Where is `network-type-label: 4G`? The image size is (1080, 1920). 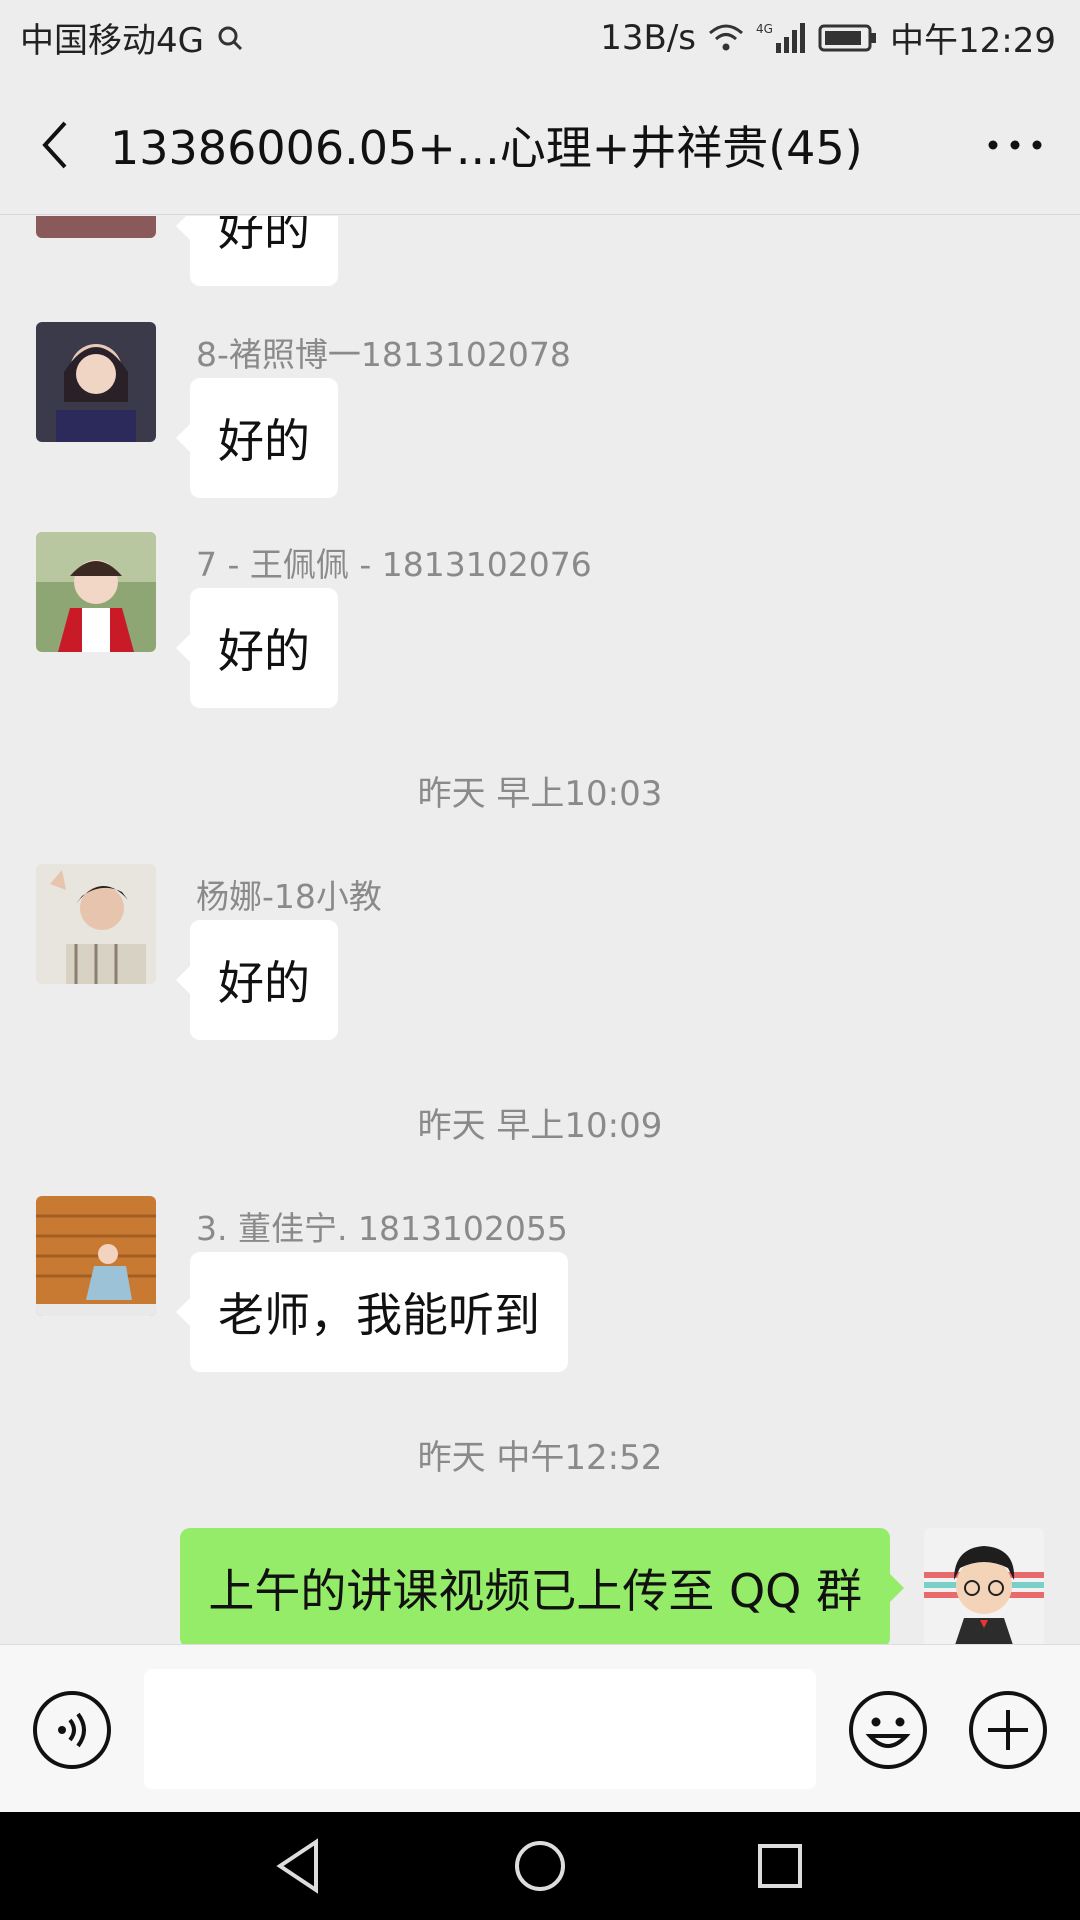 network-type-label: 4G is located at coordinates (764, 29).